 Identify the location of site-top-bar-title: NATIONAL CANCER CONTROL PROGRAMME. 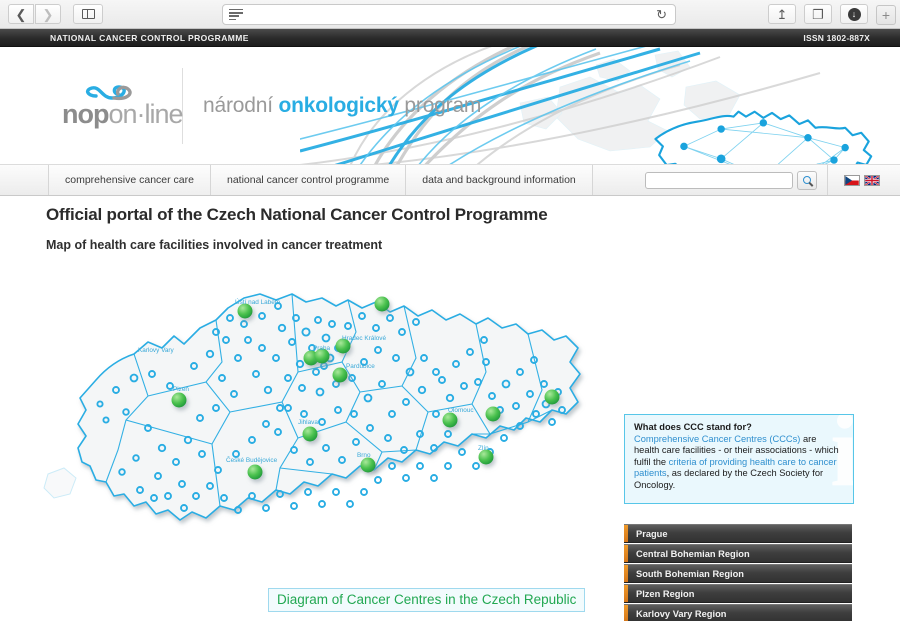
(149, 37).